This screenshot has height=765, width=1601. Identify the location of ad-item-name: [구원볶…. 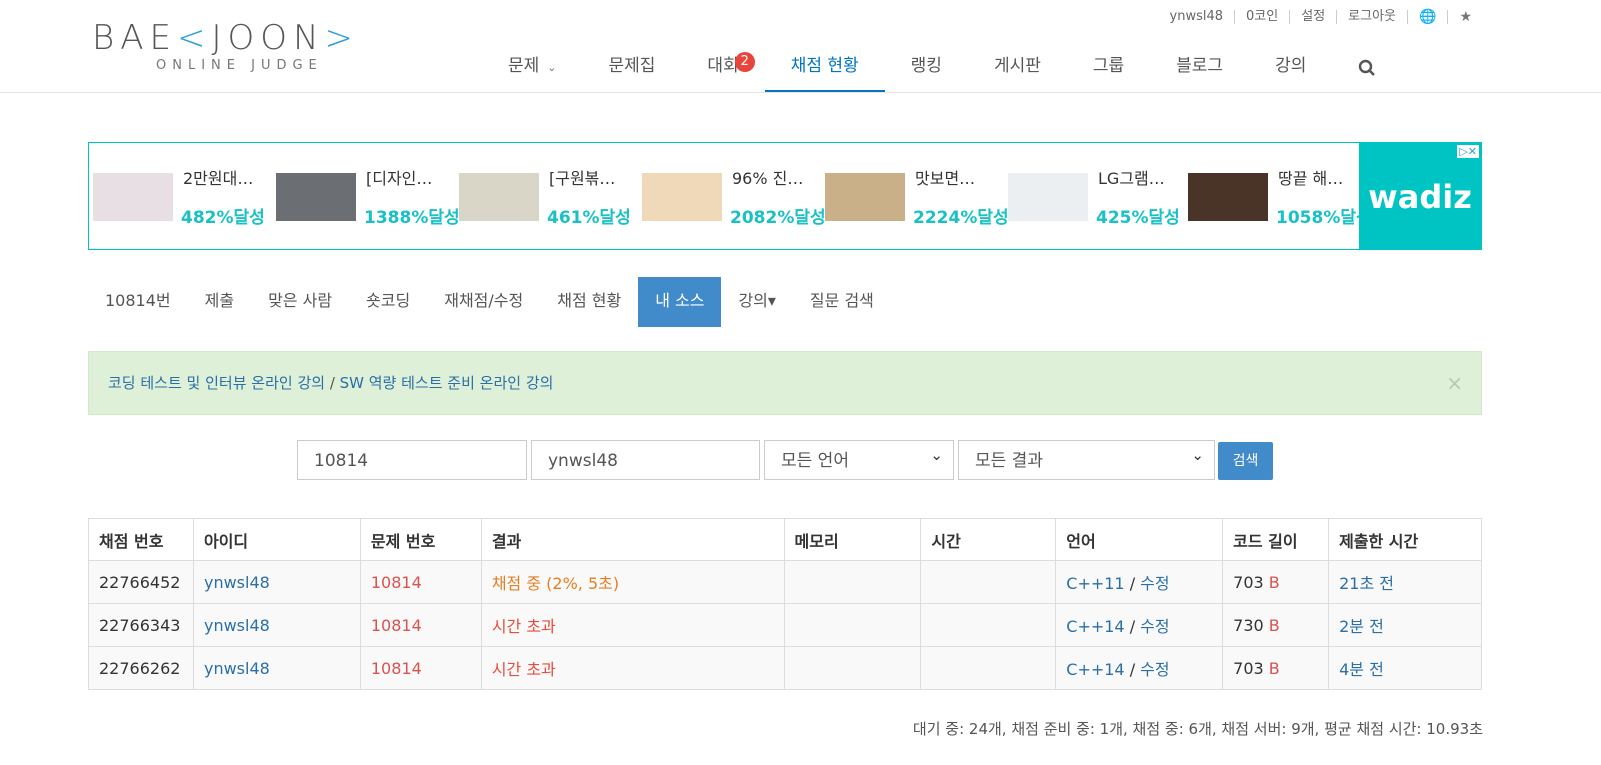
(582, 178).